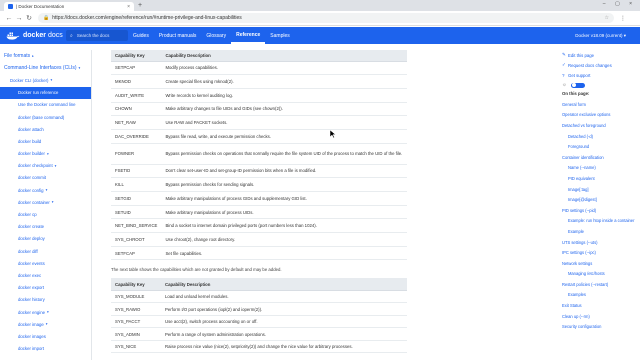  Describe the element at coordinates (601, 284) in the screenshot. I see `toc-link: Restart policies (--restart)` at that location.